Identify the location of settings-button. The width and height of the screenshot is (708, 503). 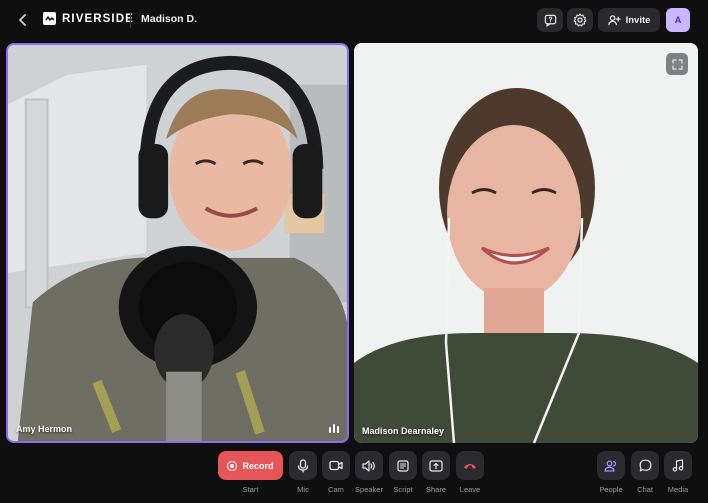
(580, 20).